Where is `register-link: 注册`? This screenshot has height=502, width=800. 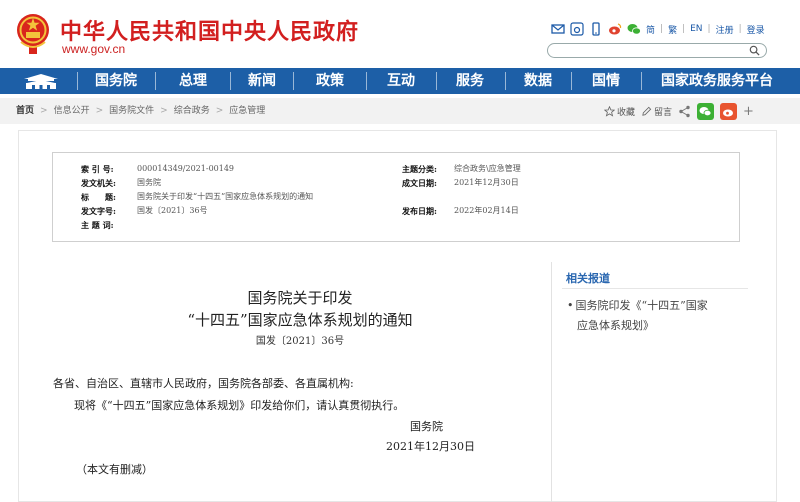 register-link: 注册 is located at coordinates (725, 29).